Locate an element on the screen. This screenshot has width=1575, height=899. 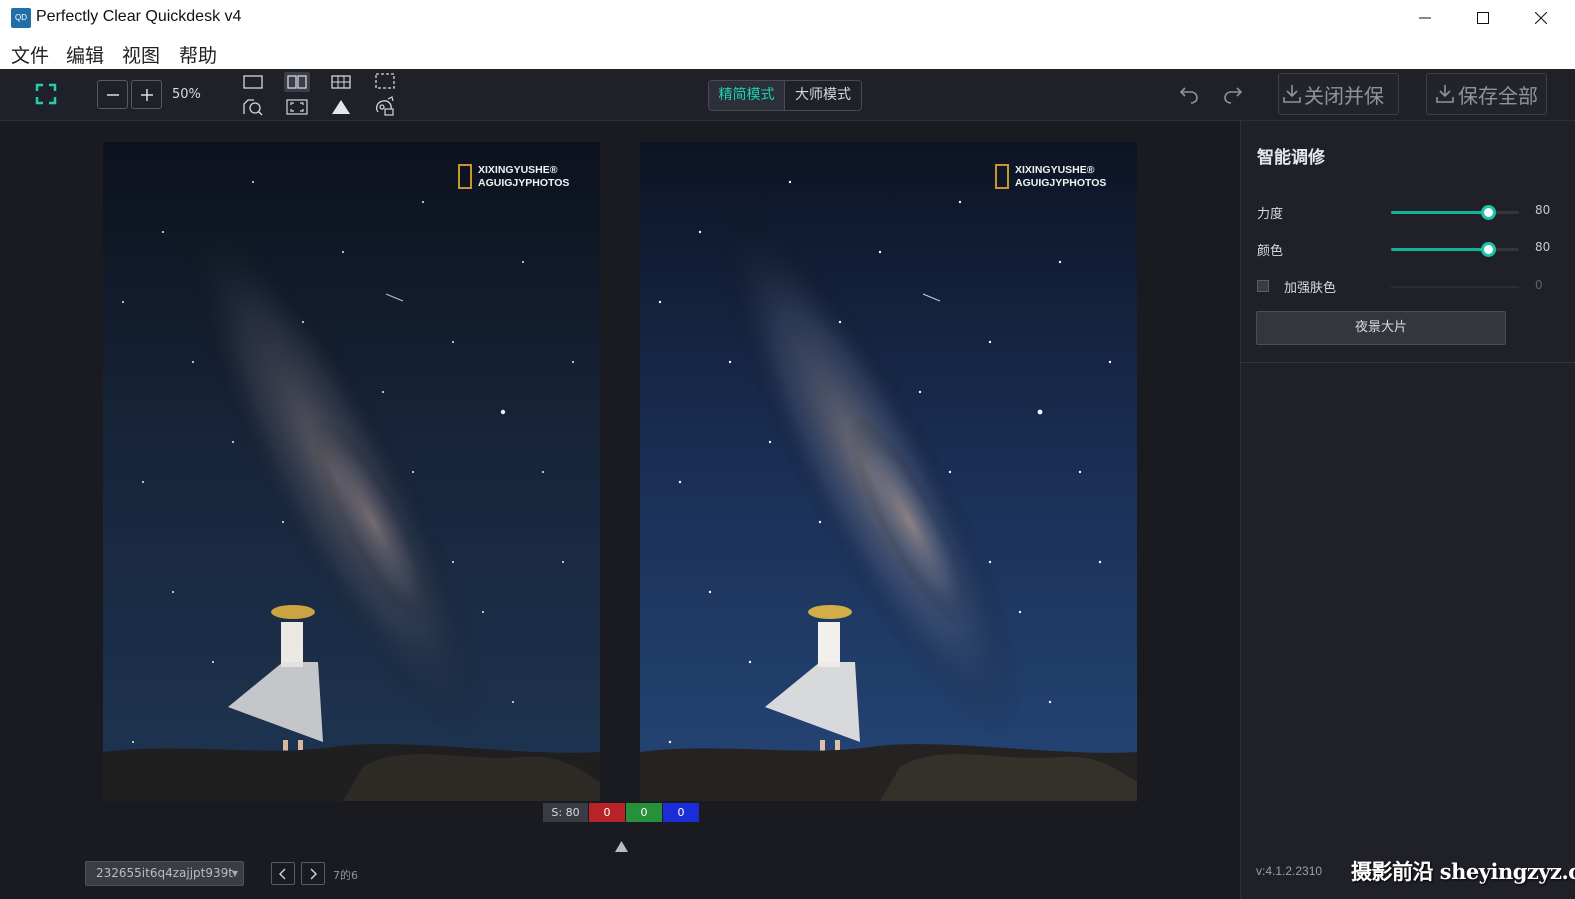
plus-icon is located at coordinates (146, 94).